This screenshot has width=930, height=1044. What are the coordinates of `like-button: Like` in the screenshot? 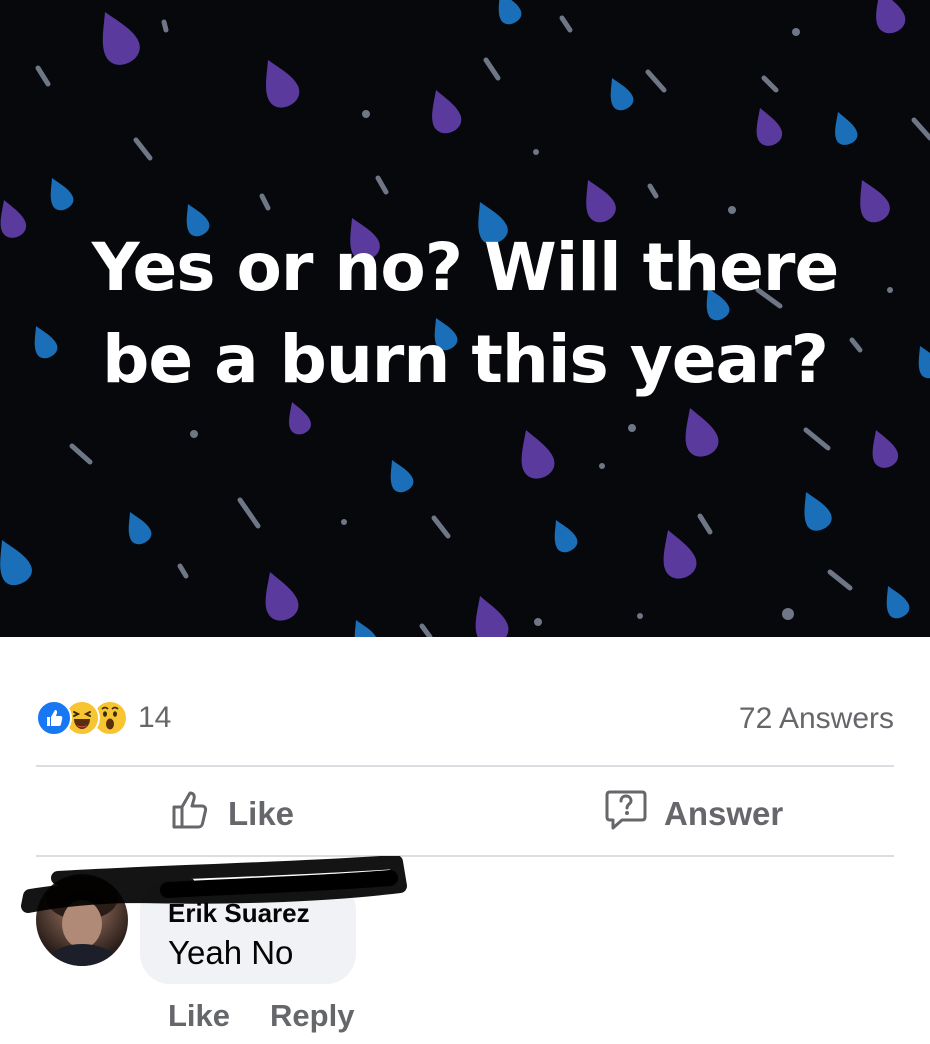 It's located at (232, 814).